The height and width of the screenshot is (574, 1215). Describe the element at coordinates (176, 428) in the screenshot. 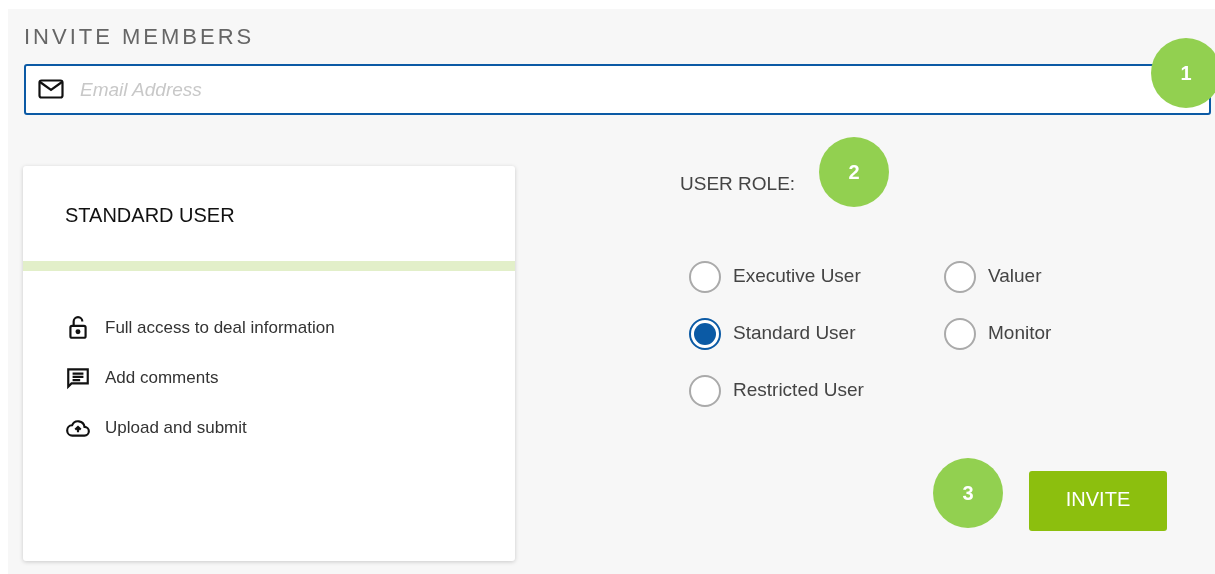

I see `permission-text: Upload and submit` at that location.